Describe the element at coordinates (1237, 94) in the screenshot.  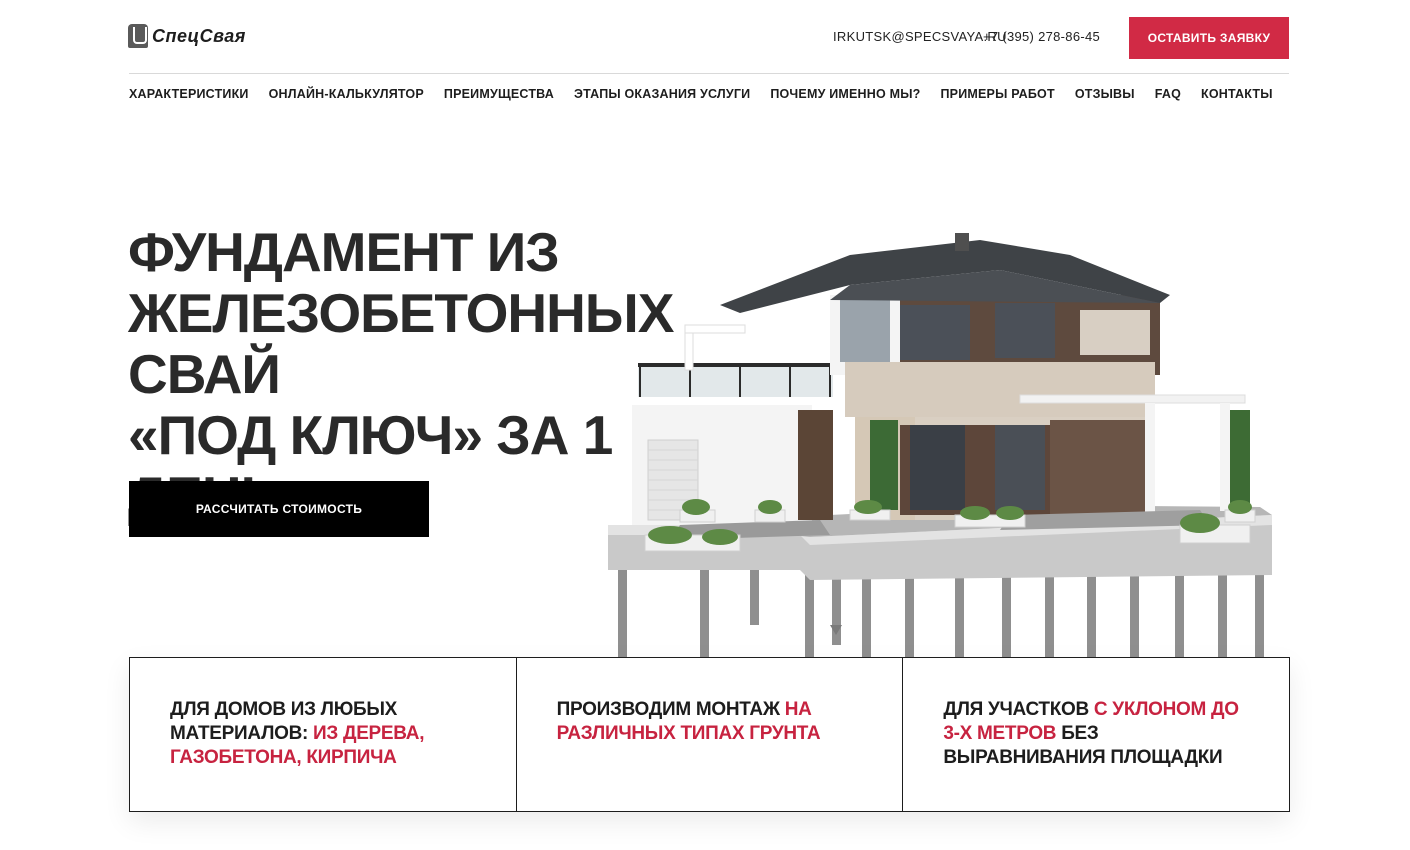
I see `nav-item-contacts: КОНТАКТЫ` at that location.